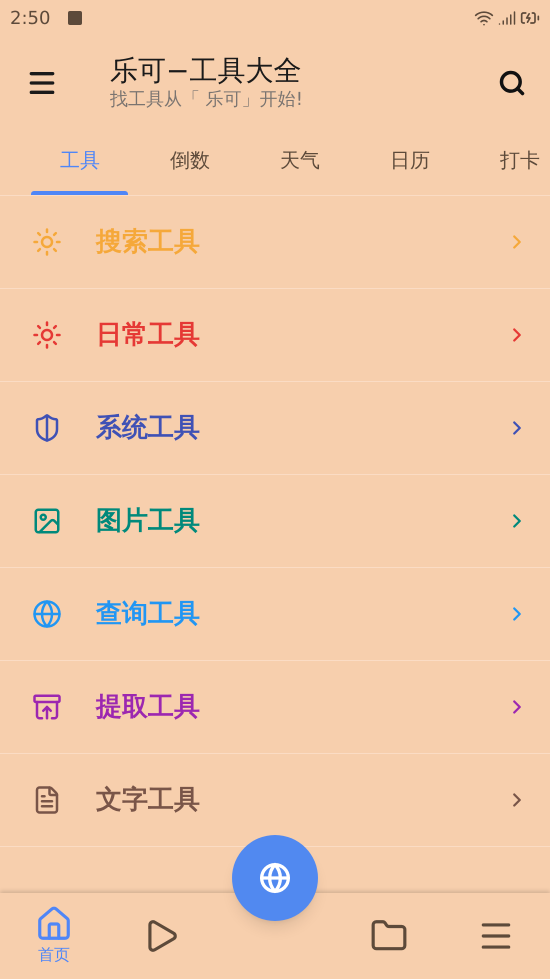 This screenshot has width=550, height=979. What do you see at coordinates (275, 428) in the screenshot?
I see `tool-category-row: 系统工具` at bounding box center [275, 428].